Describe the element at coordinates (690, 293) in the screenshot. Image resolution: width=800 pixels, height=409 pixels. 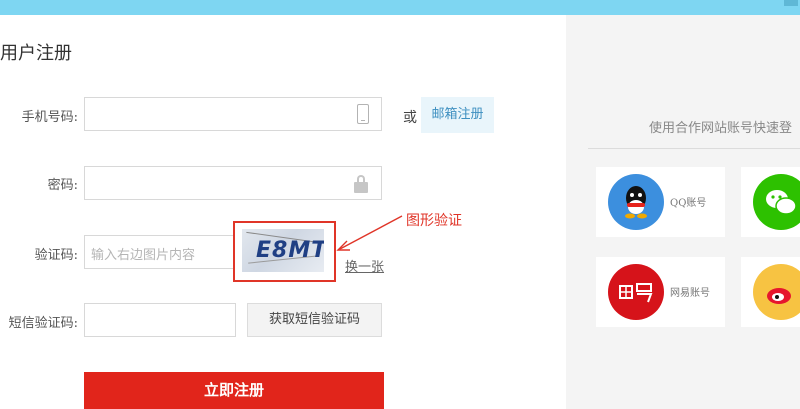
I see `netease-login-label: 网易账号` at that location.